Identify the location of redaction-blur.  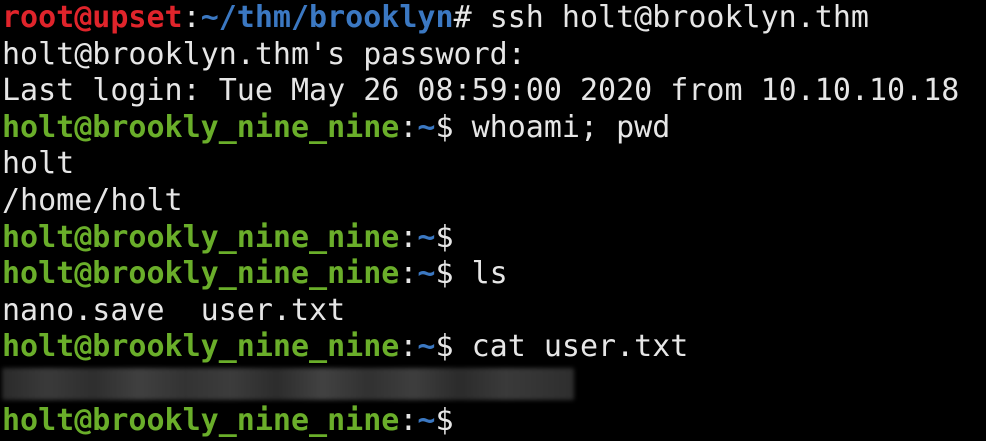
(288, 383).